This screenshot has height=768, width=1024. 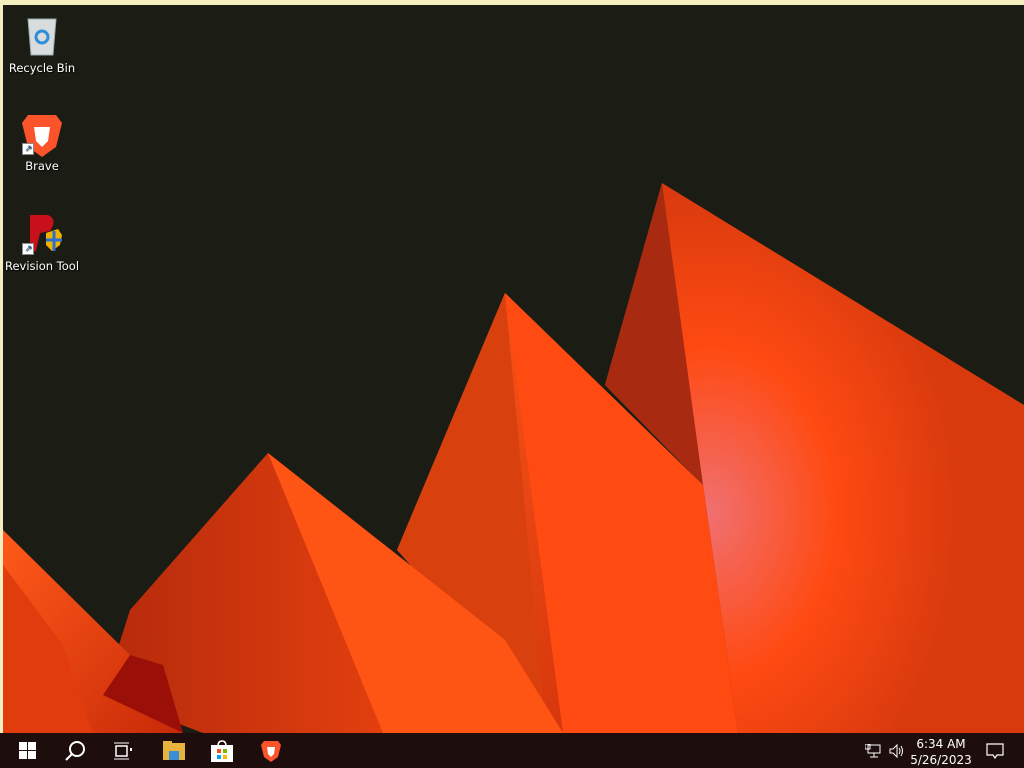 I want to click on desktop-icon-revision-tool: ↗ Revision Tool, so click(x=42, y=242).